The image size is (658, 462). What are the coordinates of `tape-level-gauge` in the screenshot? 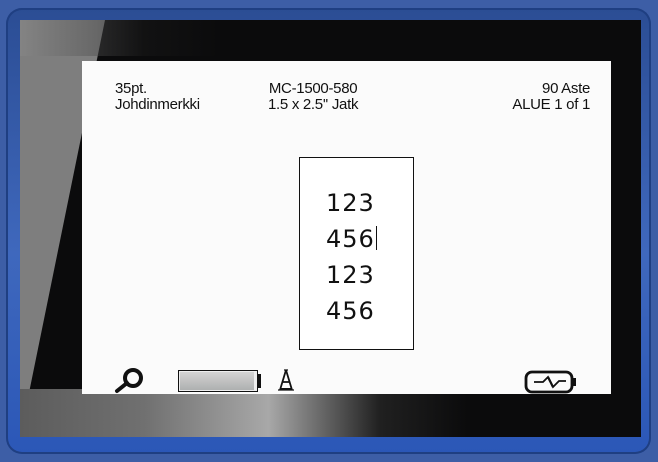 It's located at (219, 381).